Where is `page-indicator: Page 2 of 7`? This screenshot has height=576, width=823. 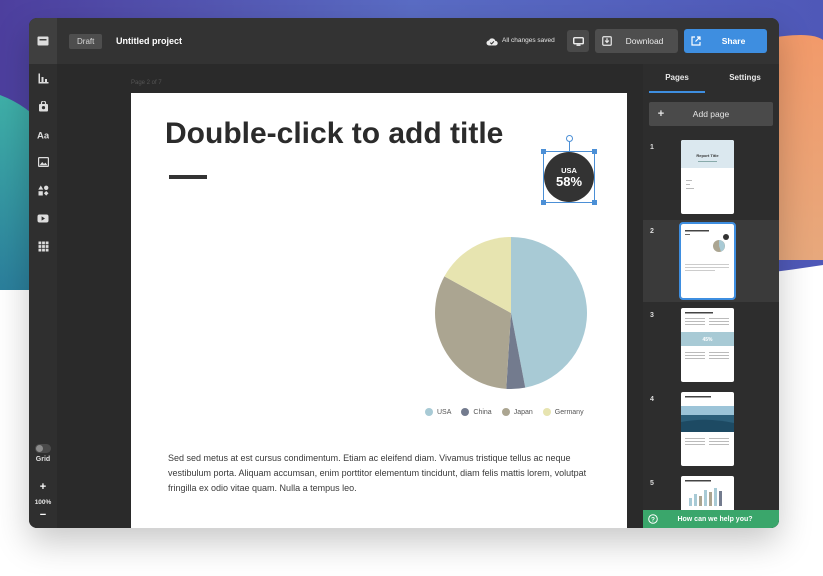 page-indicator: Page 2 of 7 is located at coordinates (146, 83).